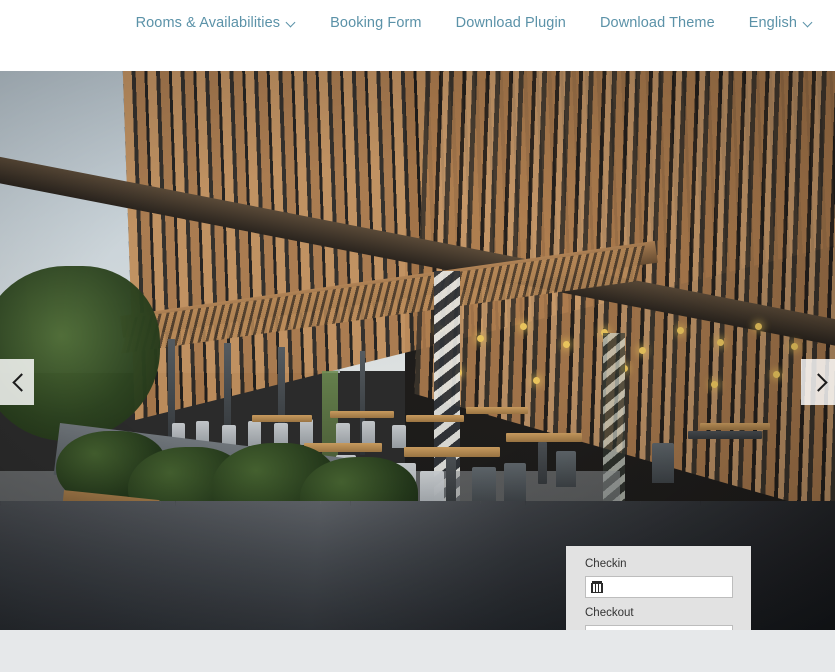  I want to click on nav-item-label: Rooms & Availabilities, so click(208, 23).